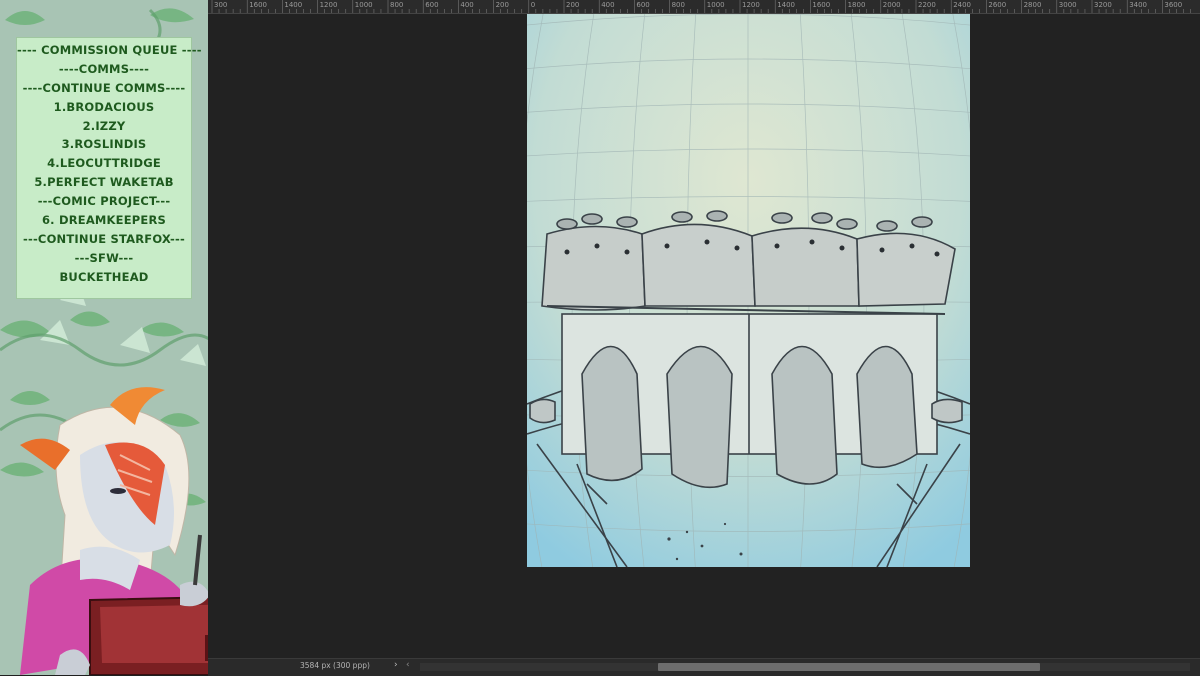 Image resolution: width=1200 pixels, height=676 pixels. What do you see at coordinates (104, 238) in the screenshot?
I see `queue-section-continue-starfox: ---CONTINUE STARFOX---` at bounding box center [104, 238].